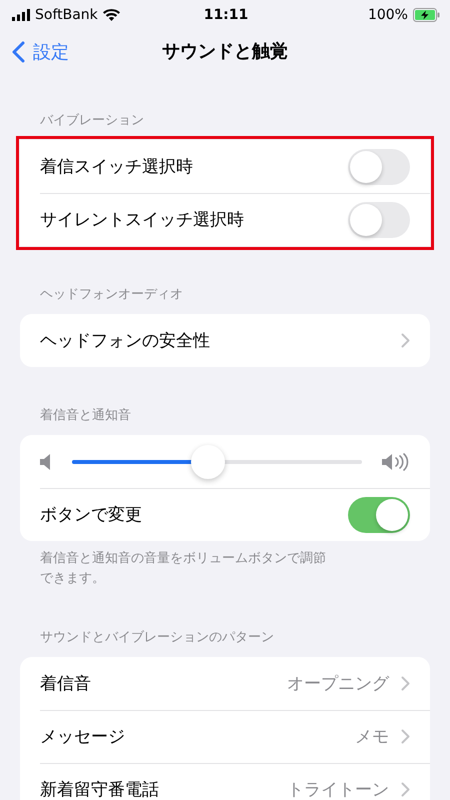  What do you see at coordinates (225, 340) in the screenshot?
I see `settings-row: ヘッドフォンの安全性` at bounding box center [225, 340].